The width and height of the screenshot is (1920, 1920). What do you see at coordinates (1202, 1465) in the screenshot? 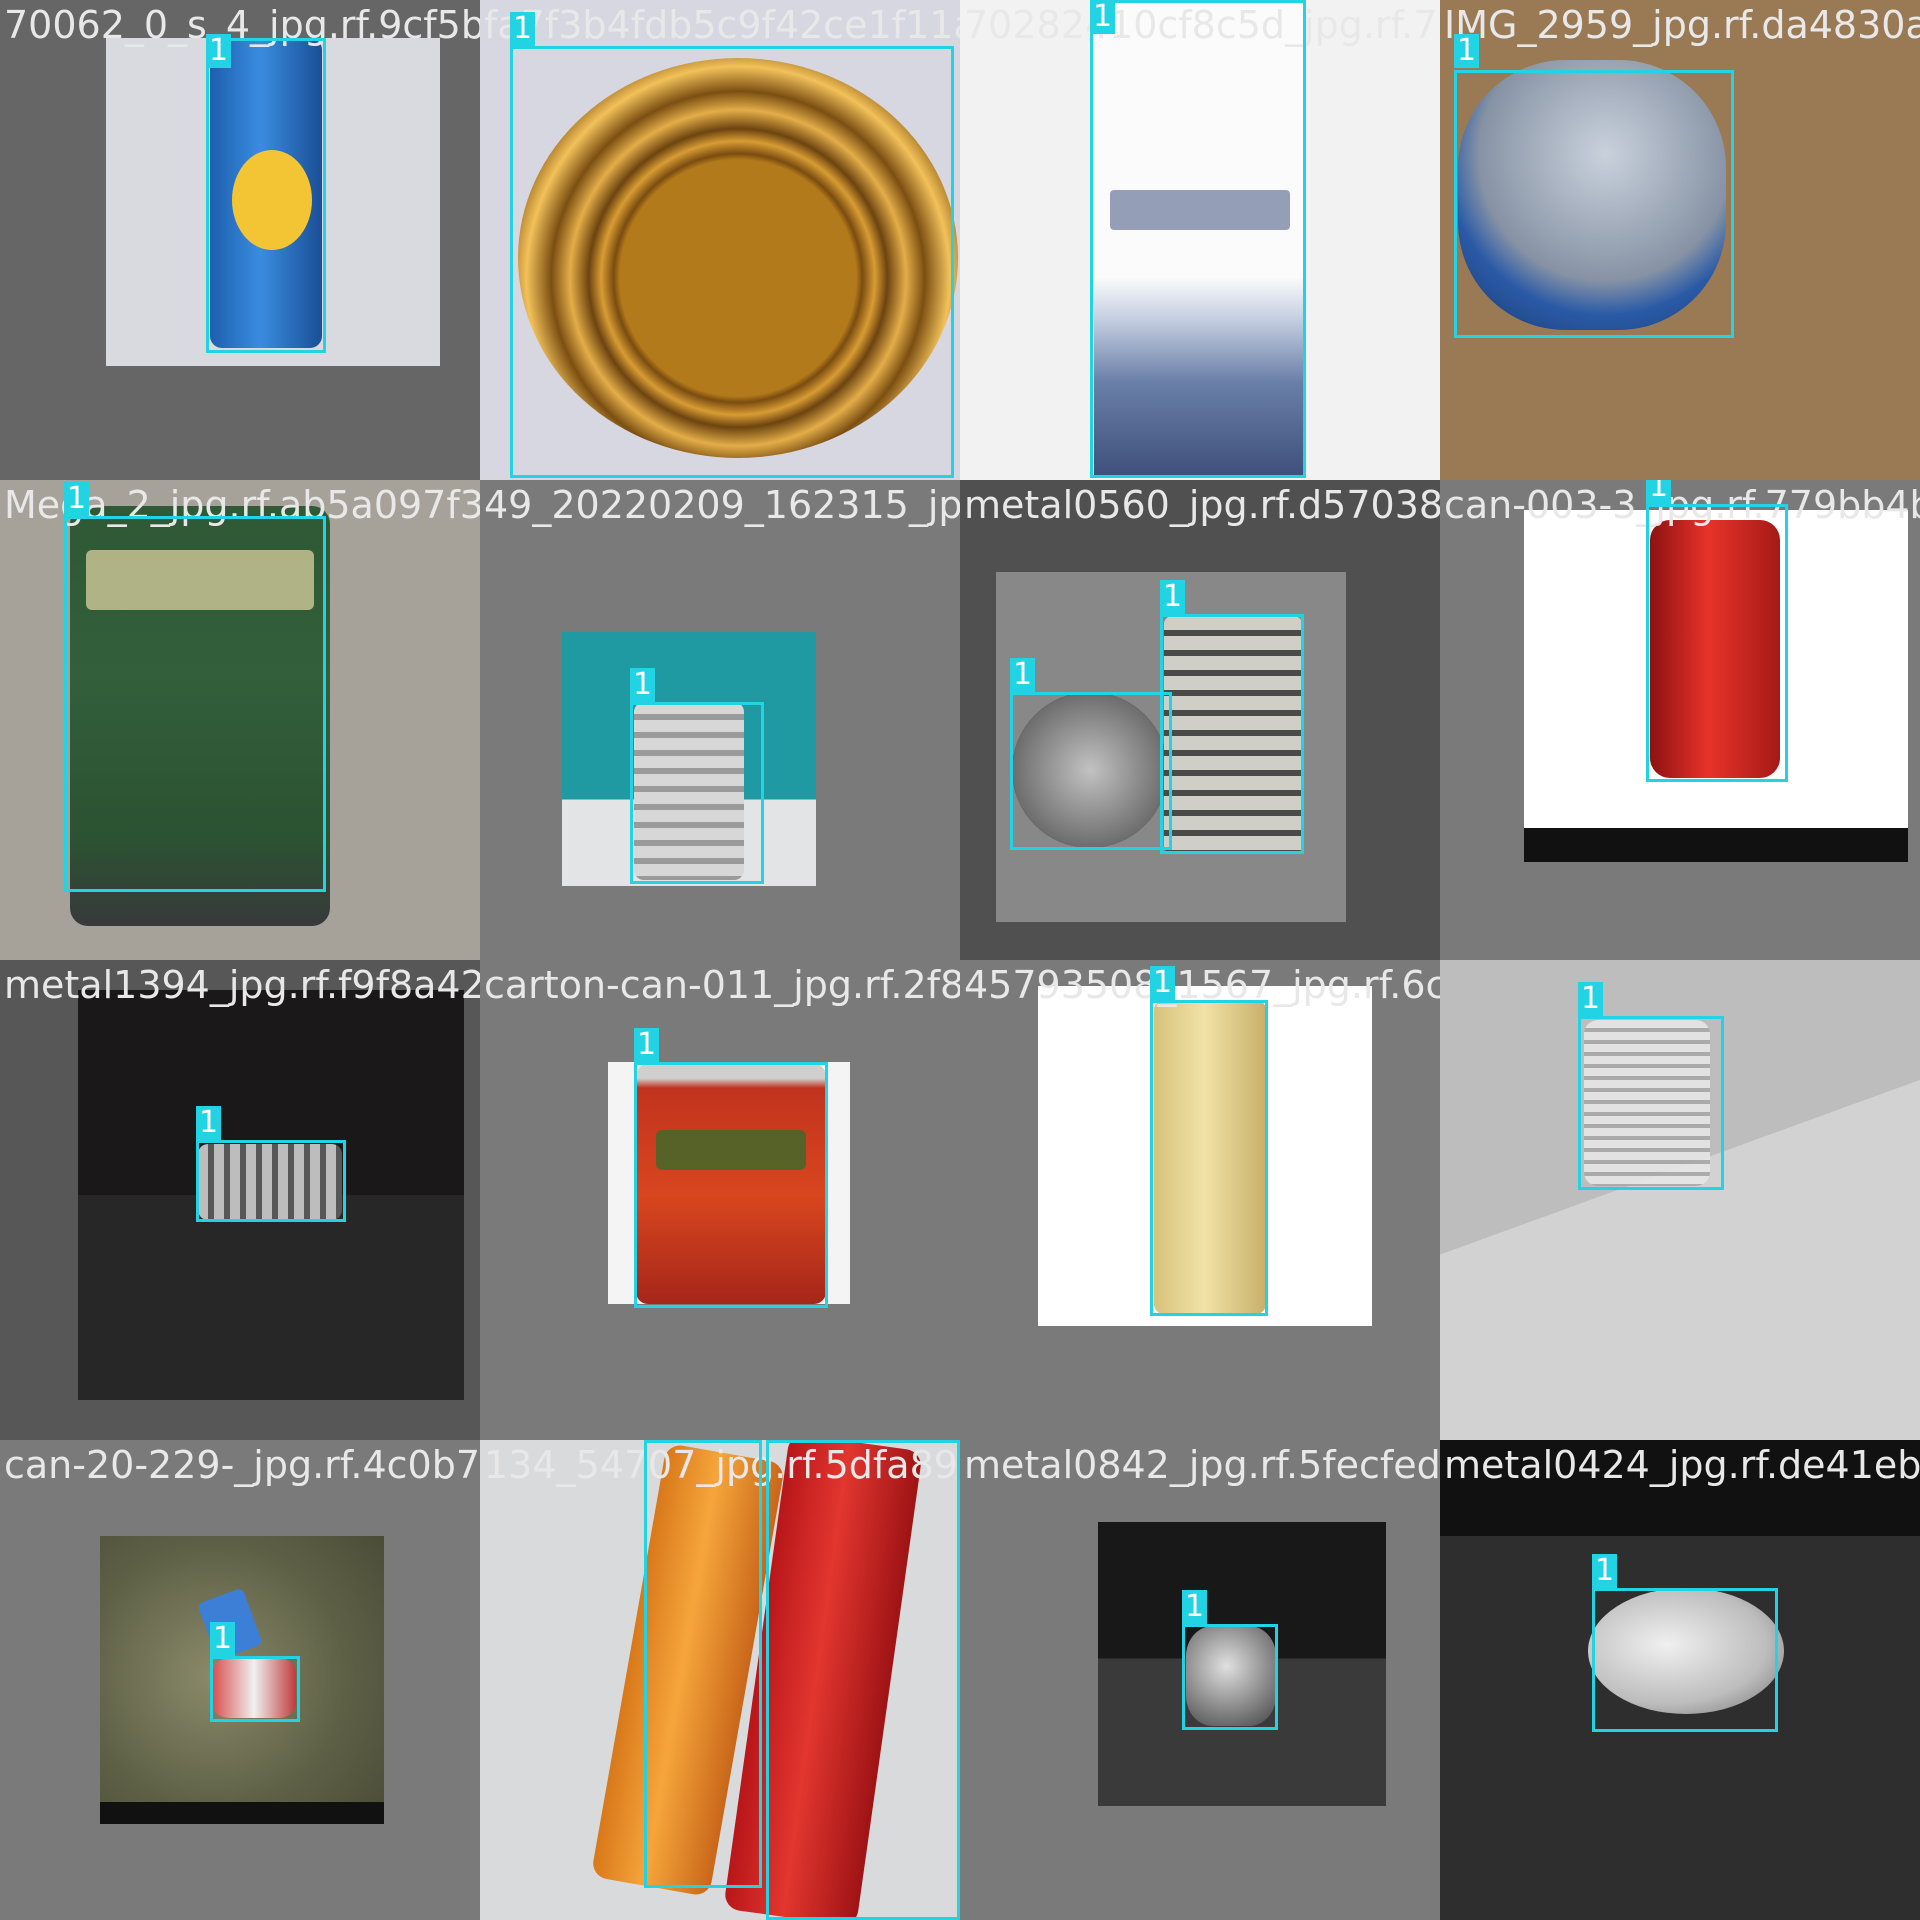
I see `tile-filename: metal0842_jpg.rf.5fecfedbd1` at bounding box center [1202, 1465].